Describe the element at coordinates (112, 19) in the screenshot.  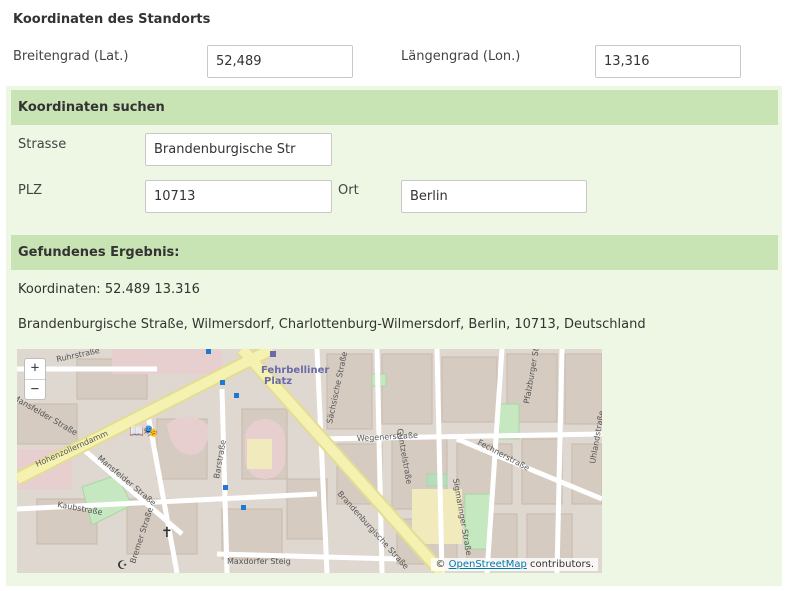
I see `location-section-title: Koordinaten des Standorts` at that location.